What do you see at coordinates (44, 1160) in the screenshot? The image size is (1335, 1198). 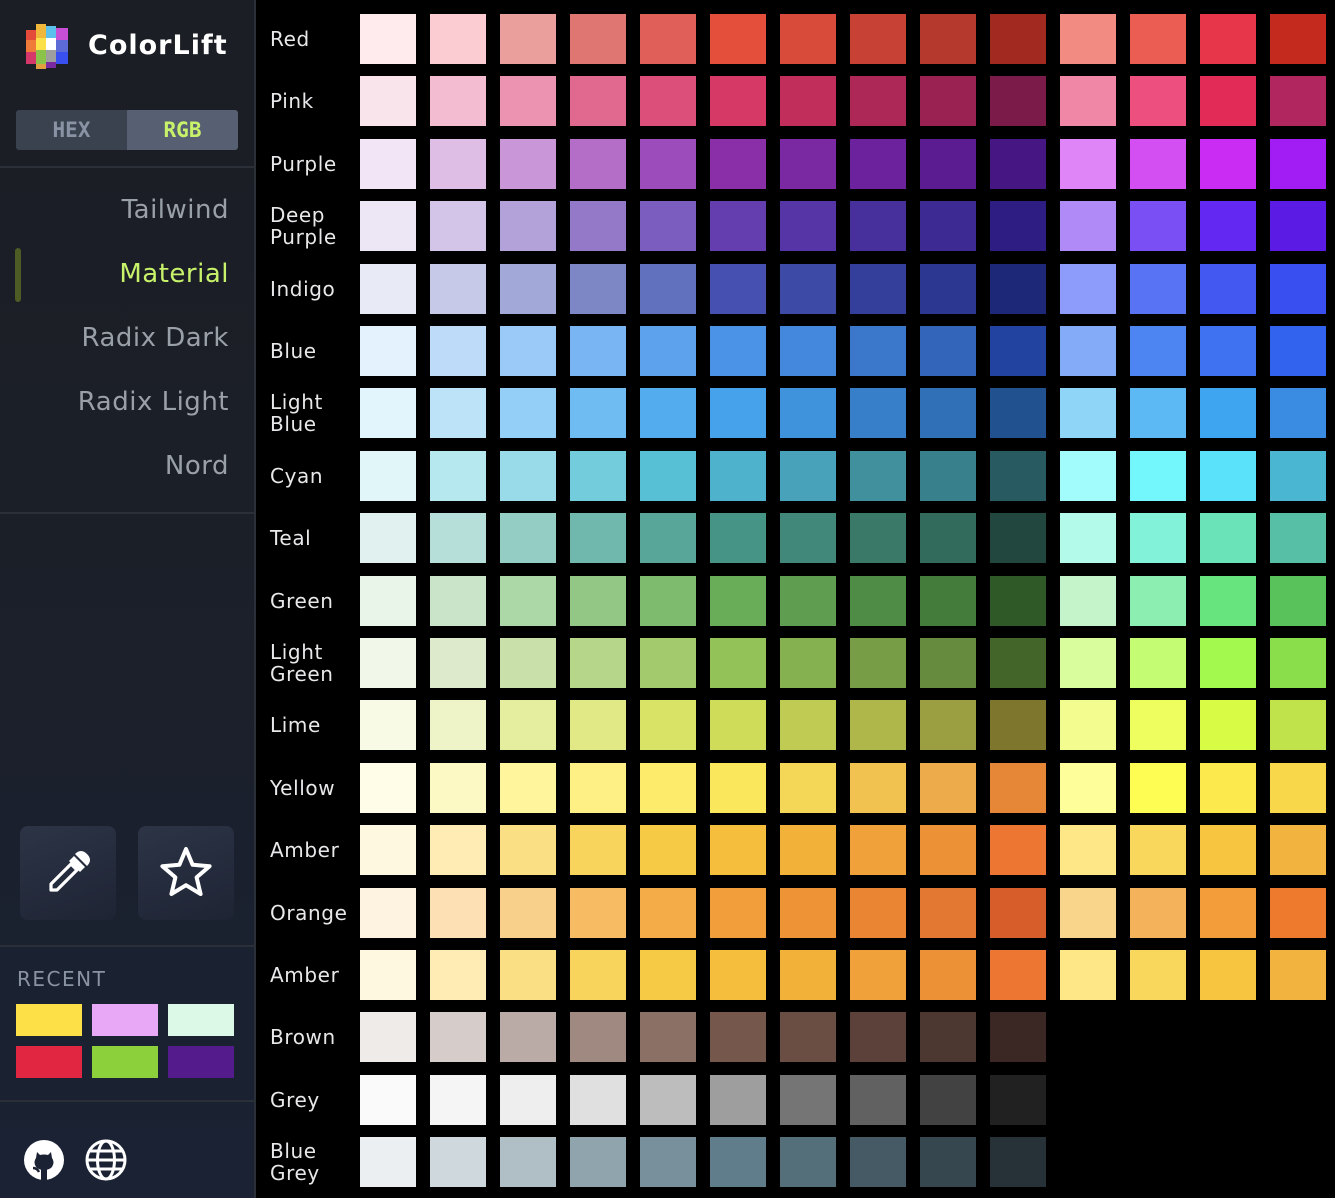 I see `github-icon` at bounding box center [44, 1160].